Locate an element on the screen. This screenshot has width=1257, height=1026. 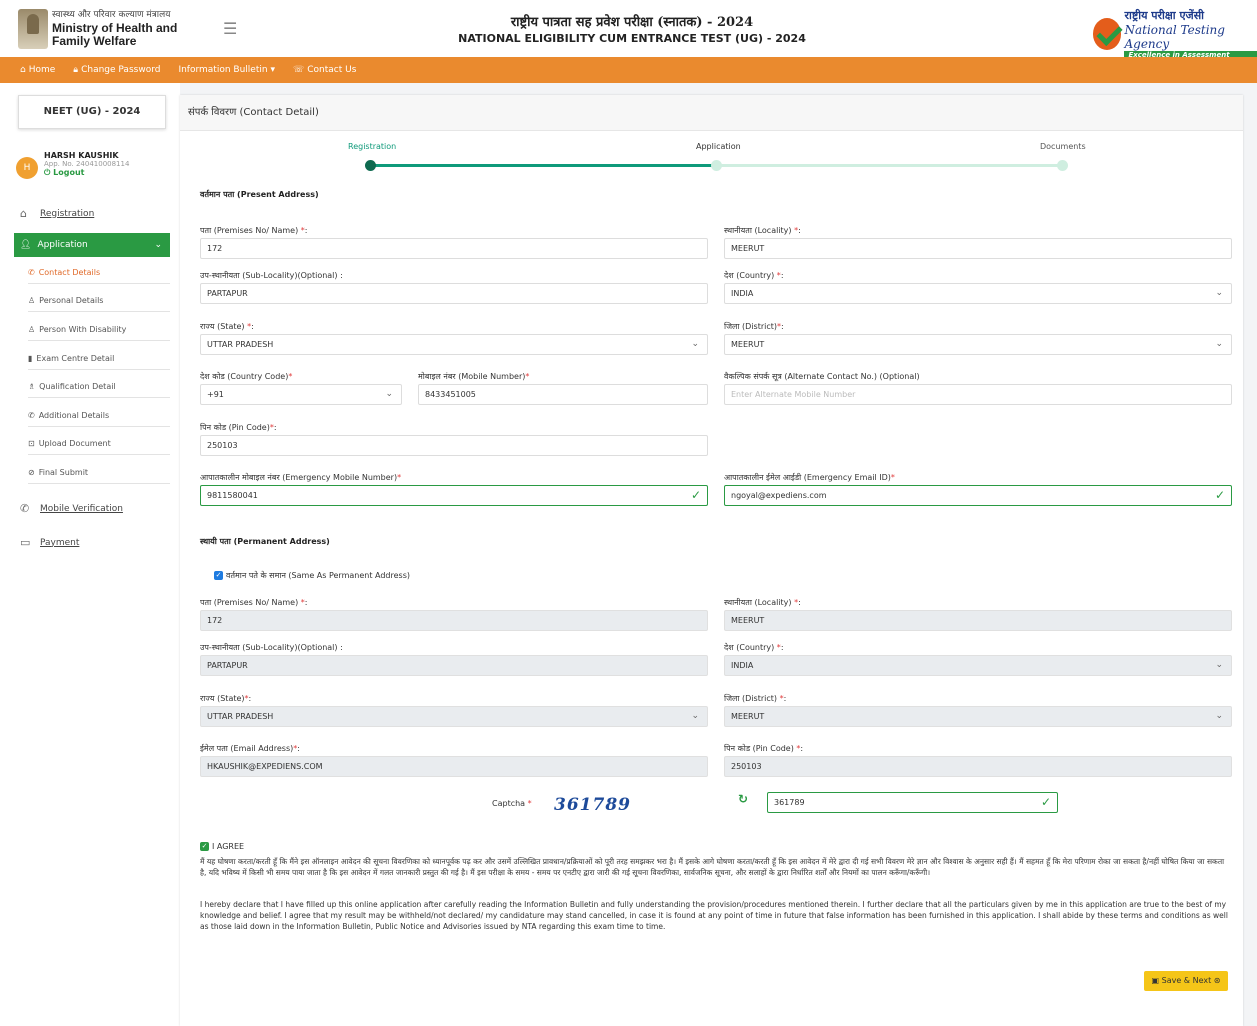
step-dot-application is located at coordinates (716, 165).